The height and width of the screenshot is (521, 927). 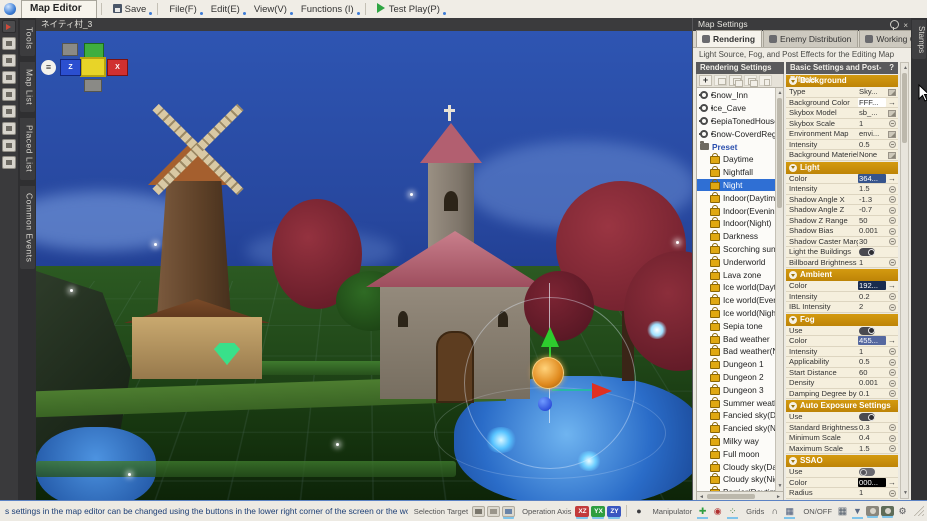 What do you see at coordinates (736, 300) in the screenshot?
I see `list-item: Ice world(Eveni` at bounding box center [736, 300].